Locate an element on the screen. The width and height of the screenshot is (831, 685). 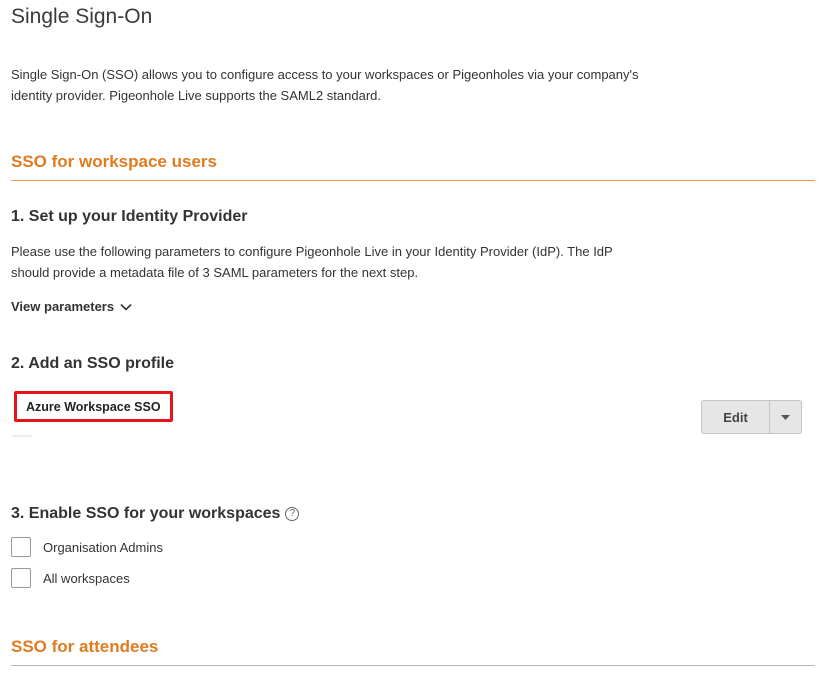
organisation-admins-checkbox is located at coordinates (21, 547).